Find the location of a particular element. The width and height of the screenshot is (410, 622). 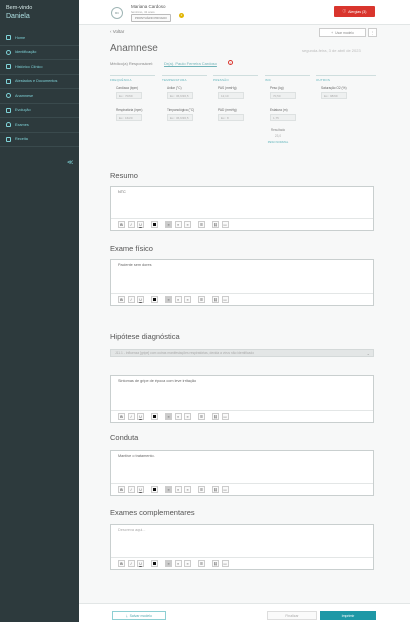

editor-text: NTC is located at coordinates (122, 192).